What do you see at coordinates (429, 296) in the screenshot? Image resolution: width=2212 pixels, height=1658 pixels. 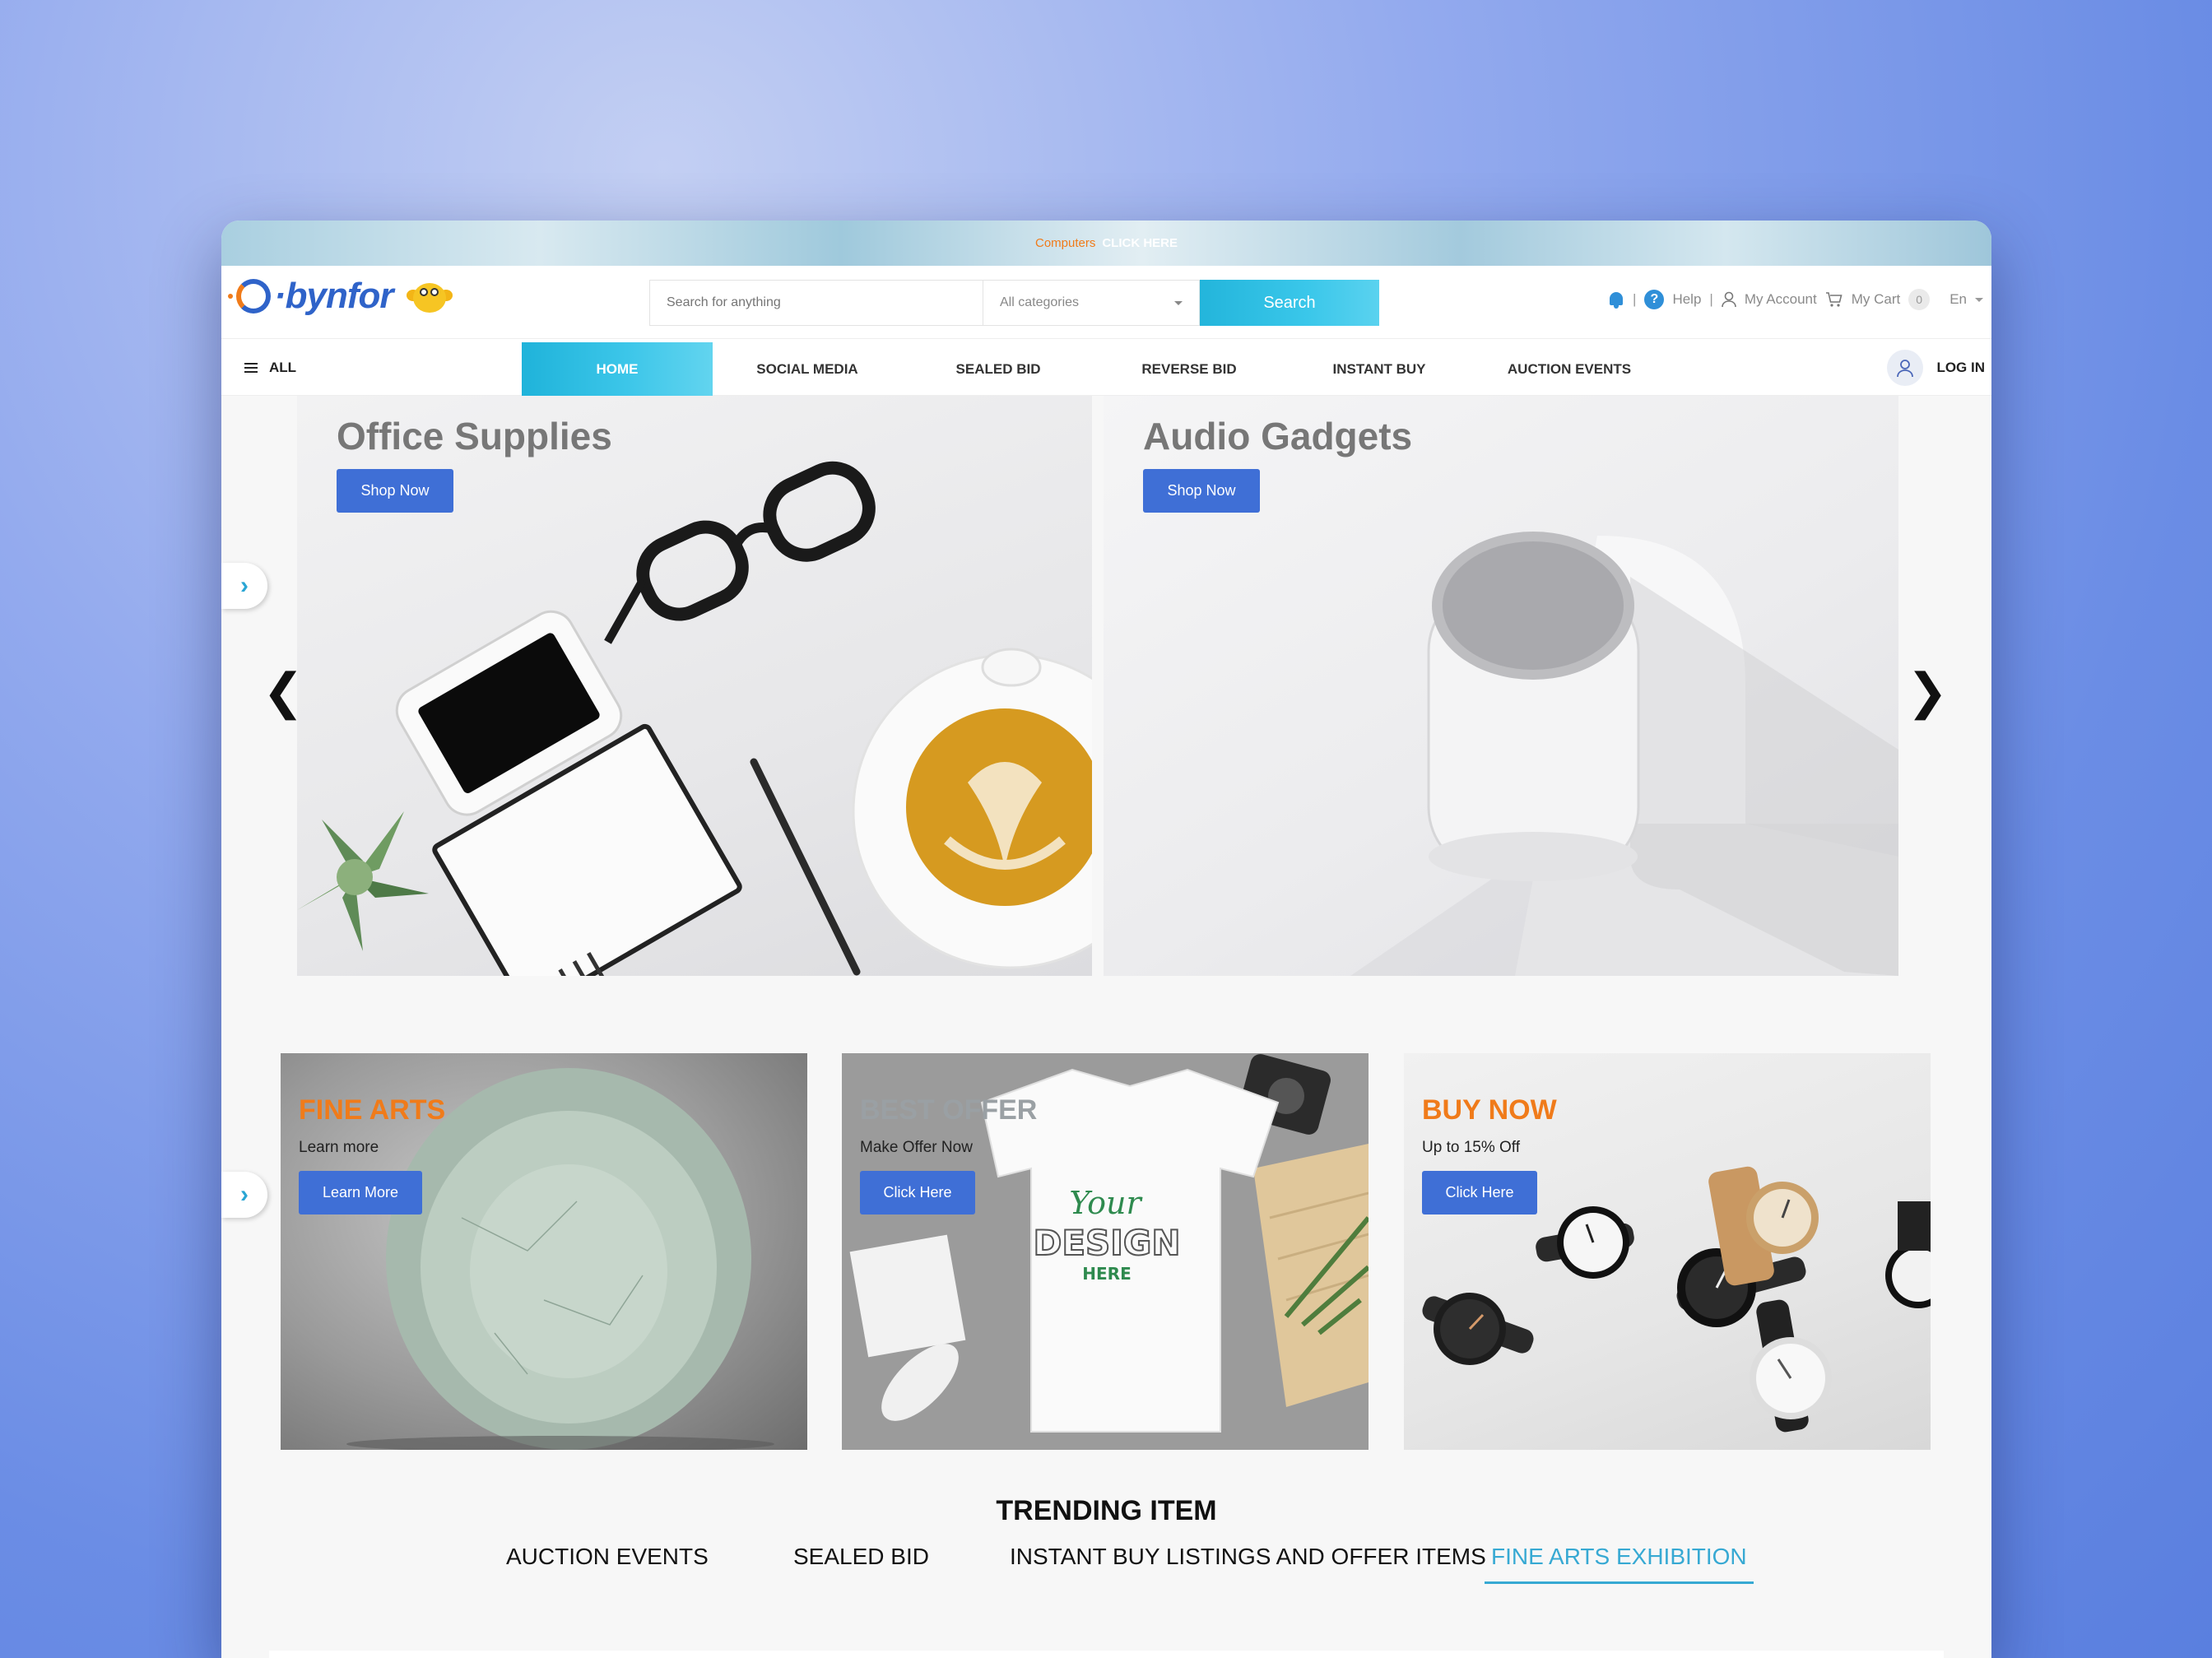 I see `chick-mascot-icon` at bounding box center [429, 296].